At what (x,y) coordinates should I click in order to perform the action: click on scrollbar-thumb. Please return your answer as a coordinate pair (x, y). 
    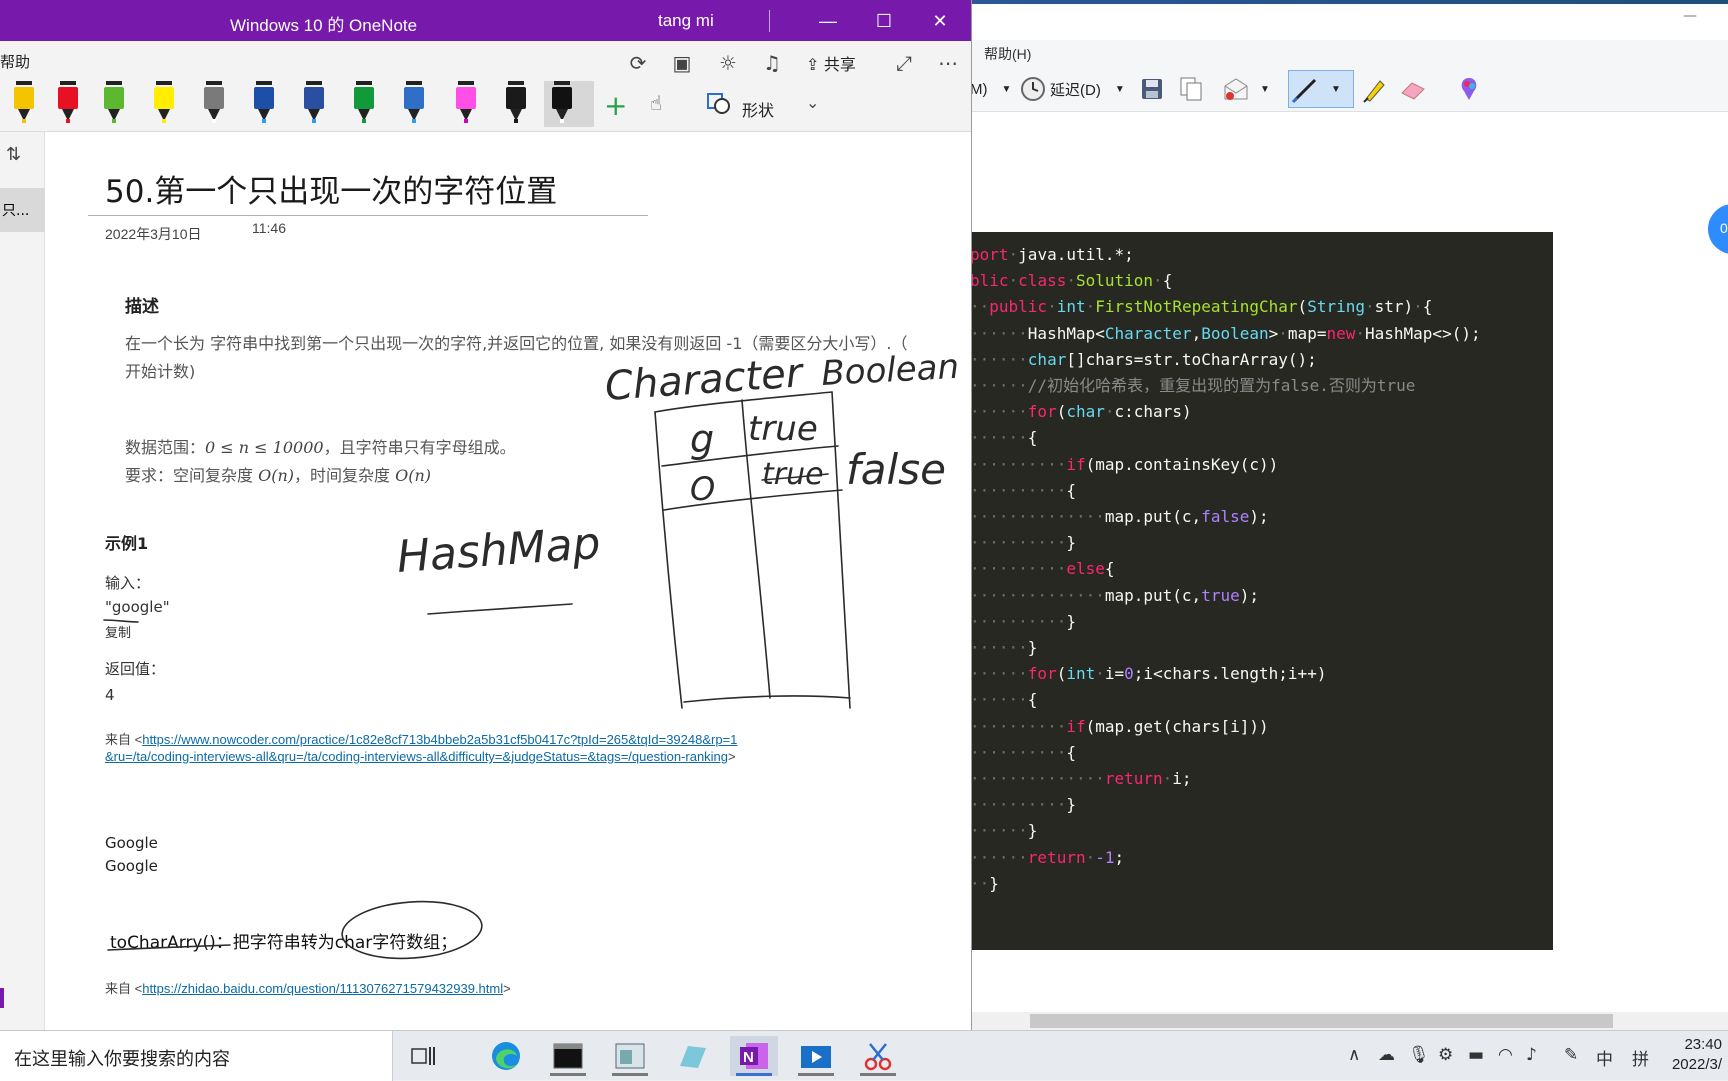
    Looking at the image, I should click on (1321, 1021).